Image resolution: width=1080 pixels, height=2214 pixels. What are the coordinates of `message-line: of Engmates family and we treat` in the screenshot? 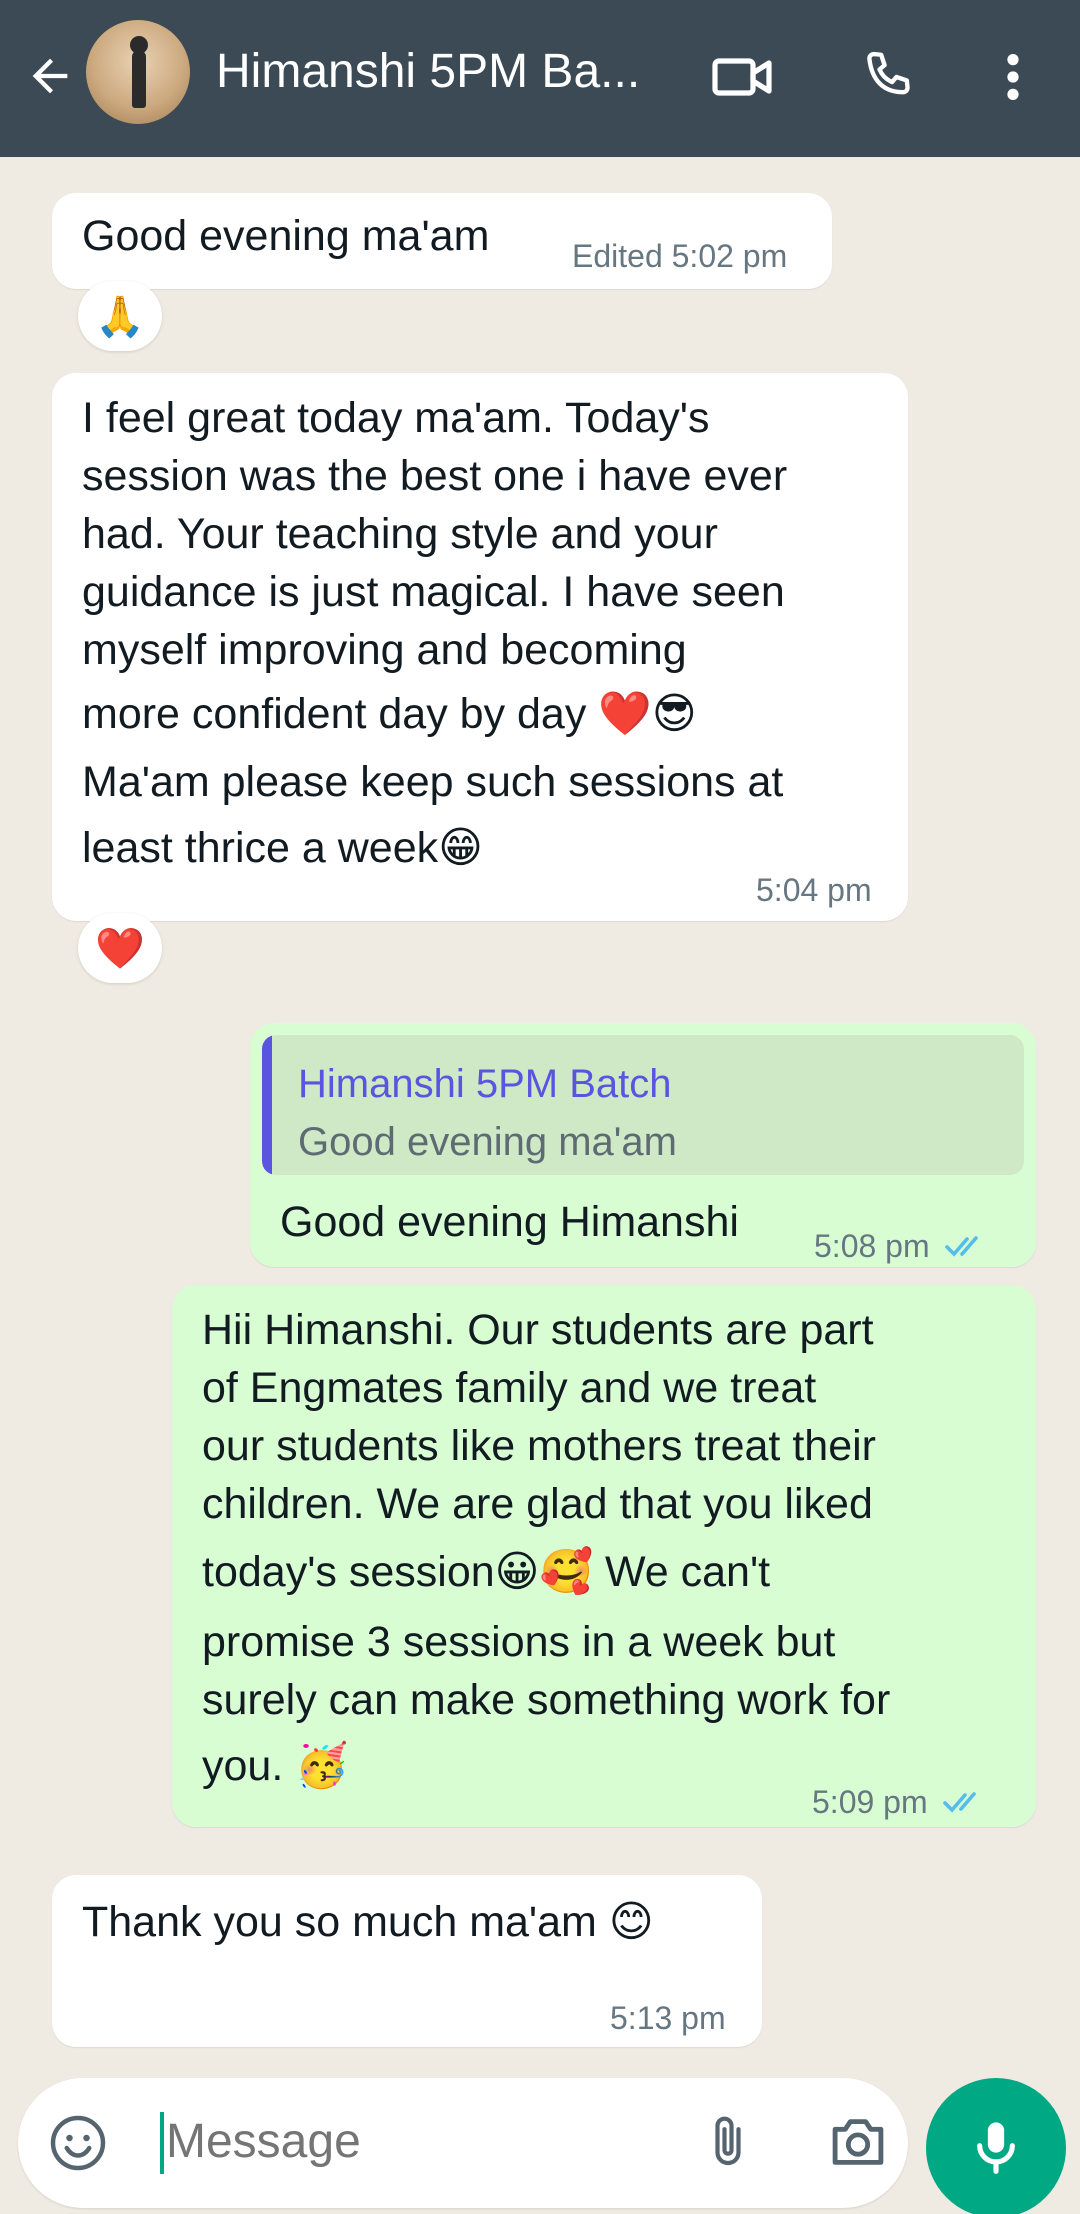 It's located at (509, 1388).